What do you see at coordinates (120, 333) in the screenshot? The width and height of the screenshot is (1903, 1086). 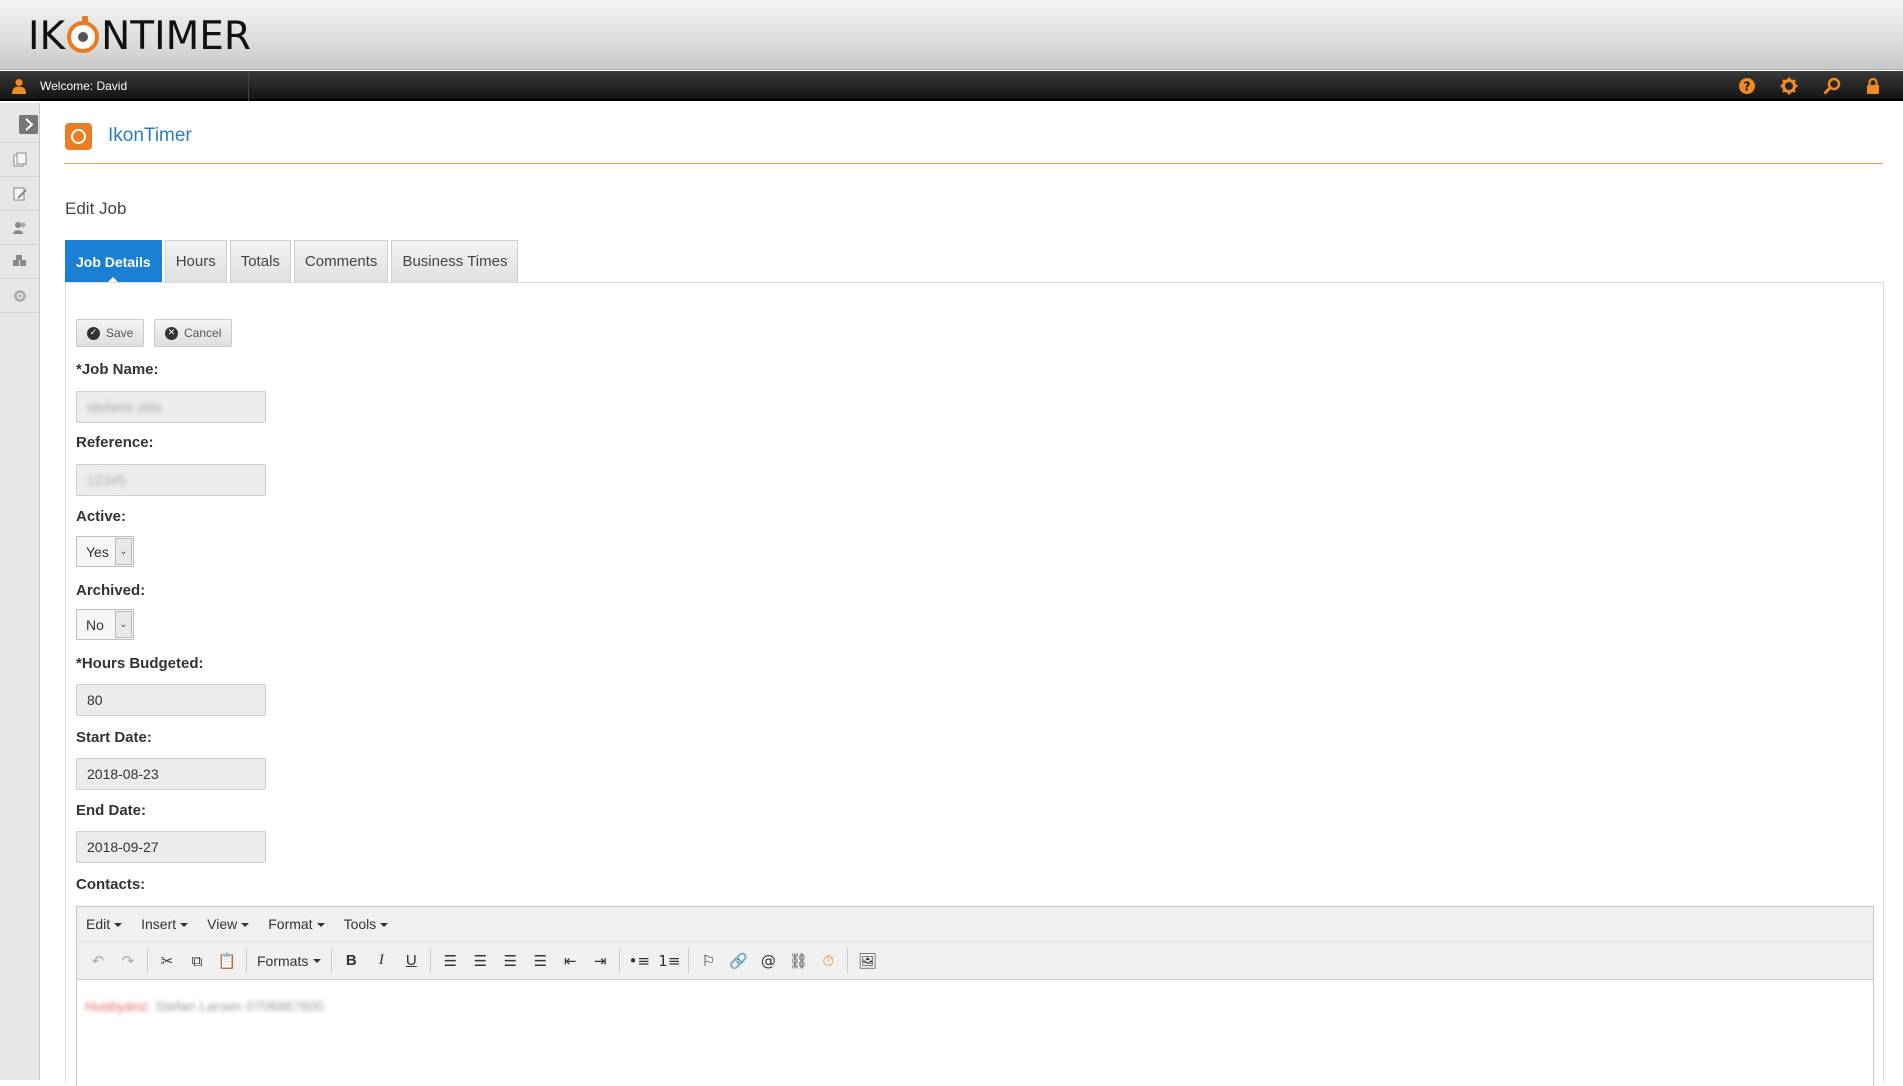 I see `save-button-label: Save` at bounding box center [120, 333].